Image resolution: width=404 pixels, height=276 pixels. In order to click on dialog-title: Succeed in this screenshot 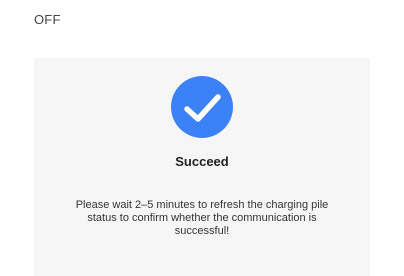, I will do `click(202, 161)`.